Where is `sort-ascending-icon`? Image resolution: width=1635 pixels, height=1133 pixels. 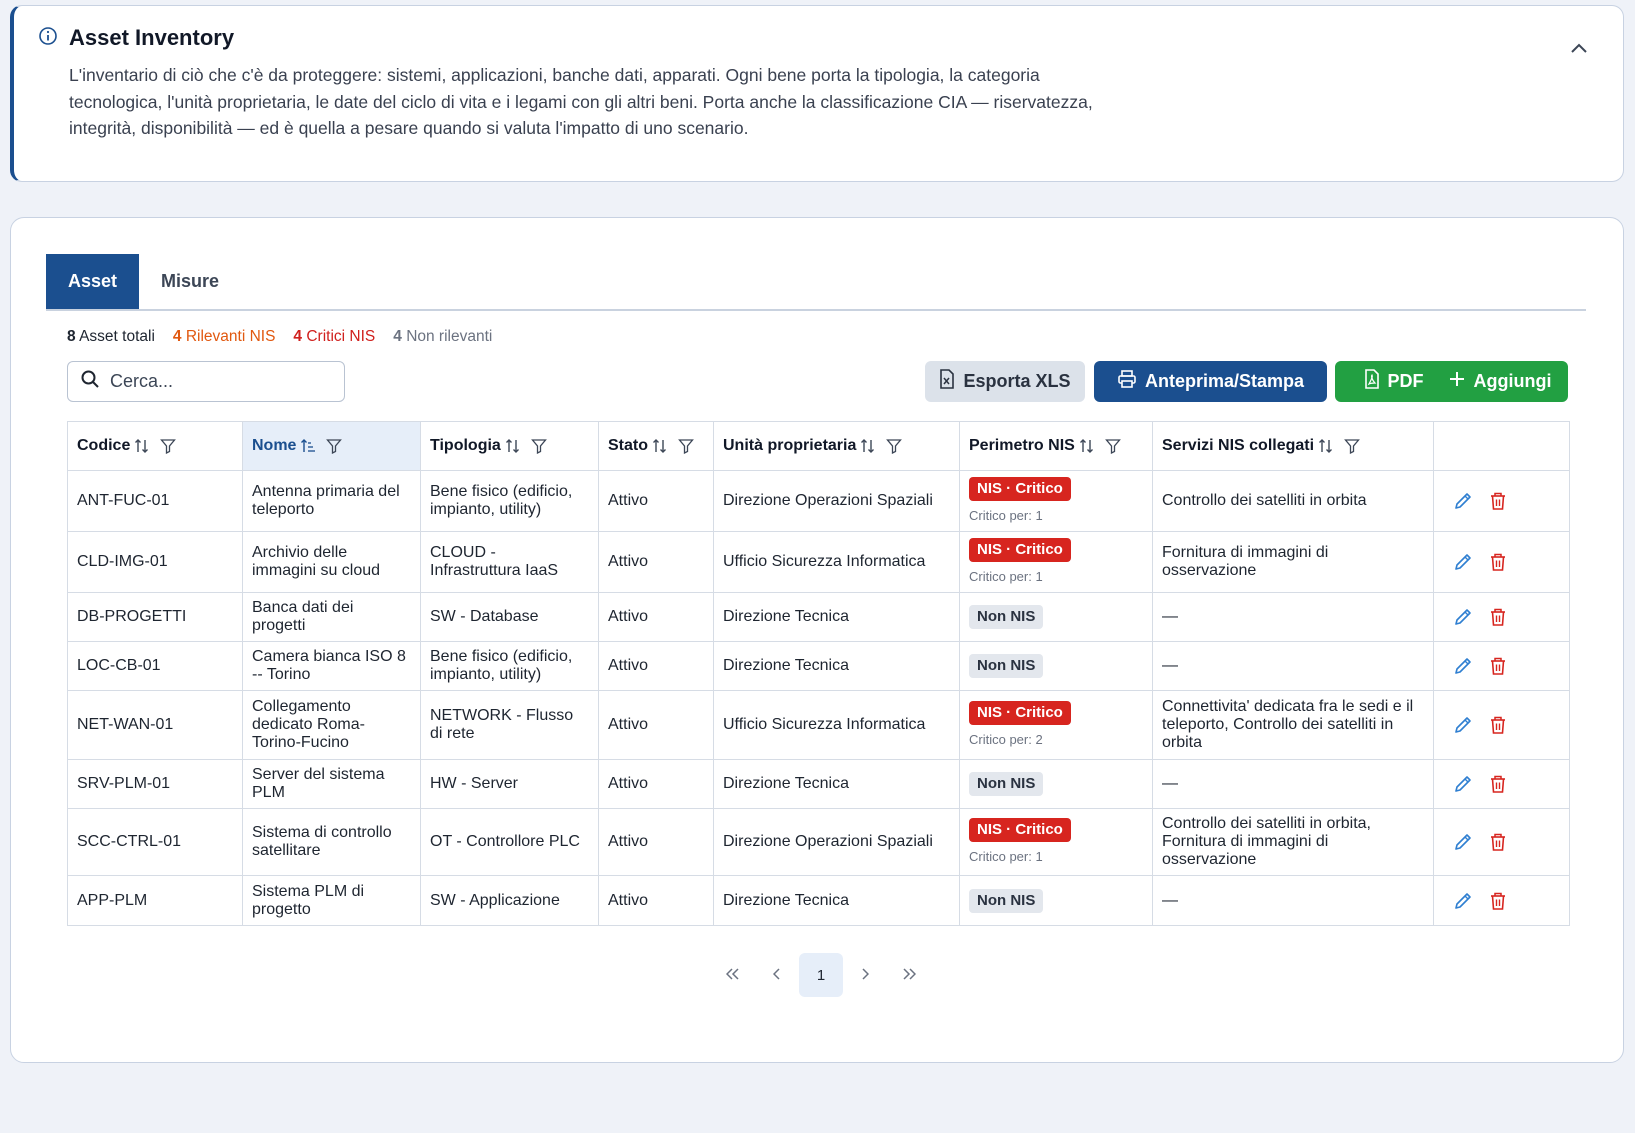 sort-ascending-icon is located at coordinates (308, 446).